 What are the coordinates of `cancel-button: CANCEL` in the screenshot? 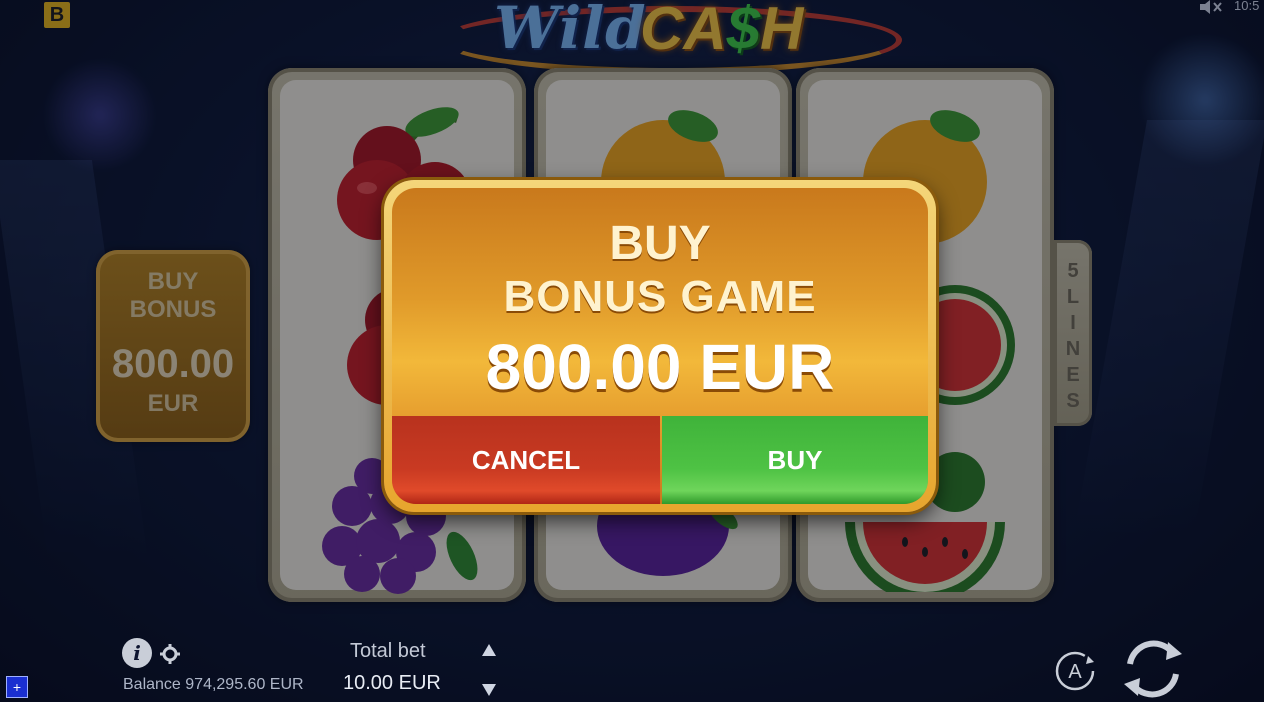 It's located at (526, 460).